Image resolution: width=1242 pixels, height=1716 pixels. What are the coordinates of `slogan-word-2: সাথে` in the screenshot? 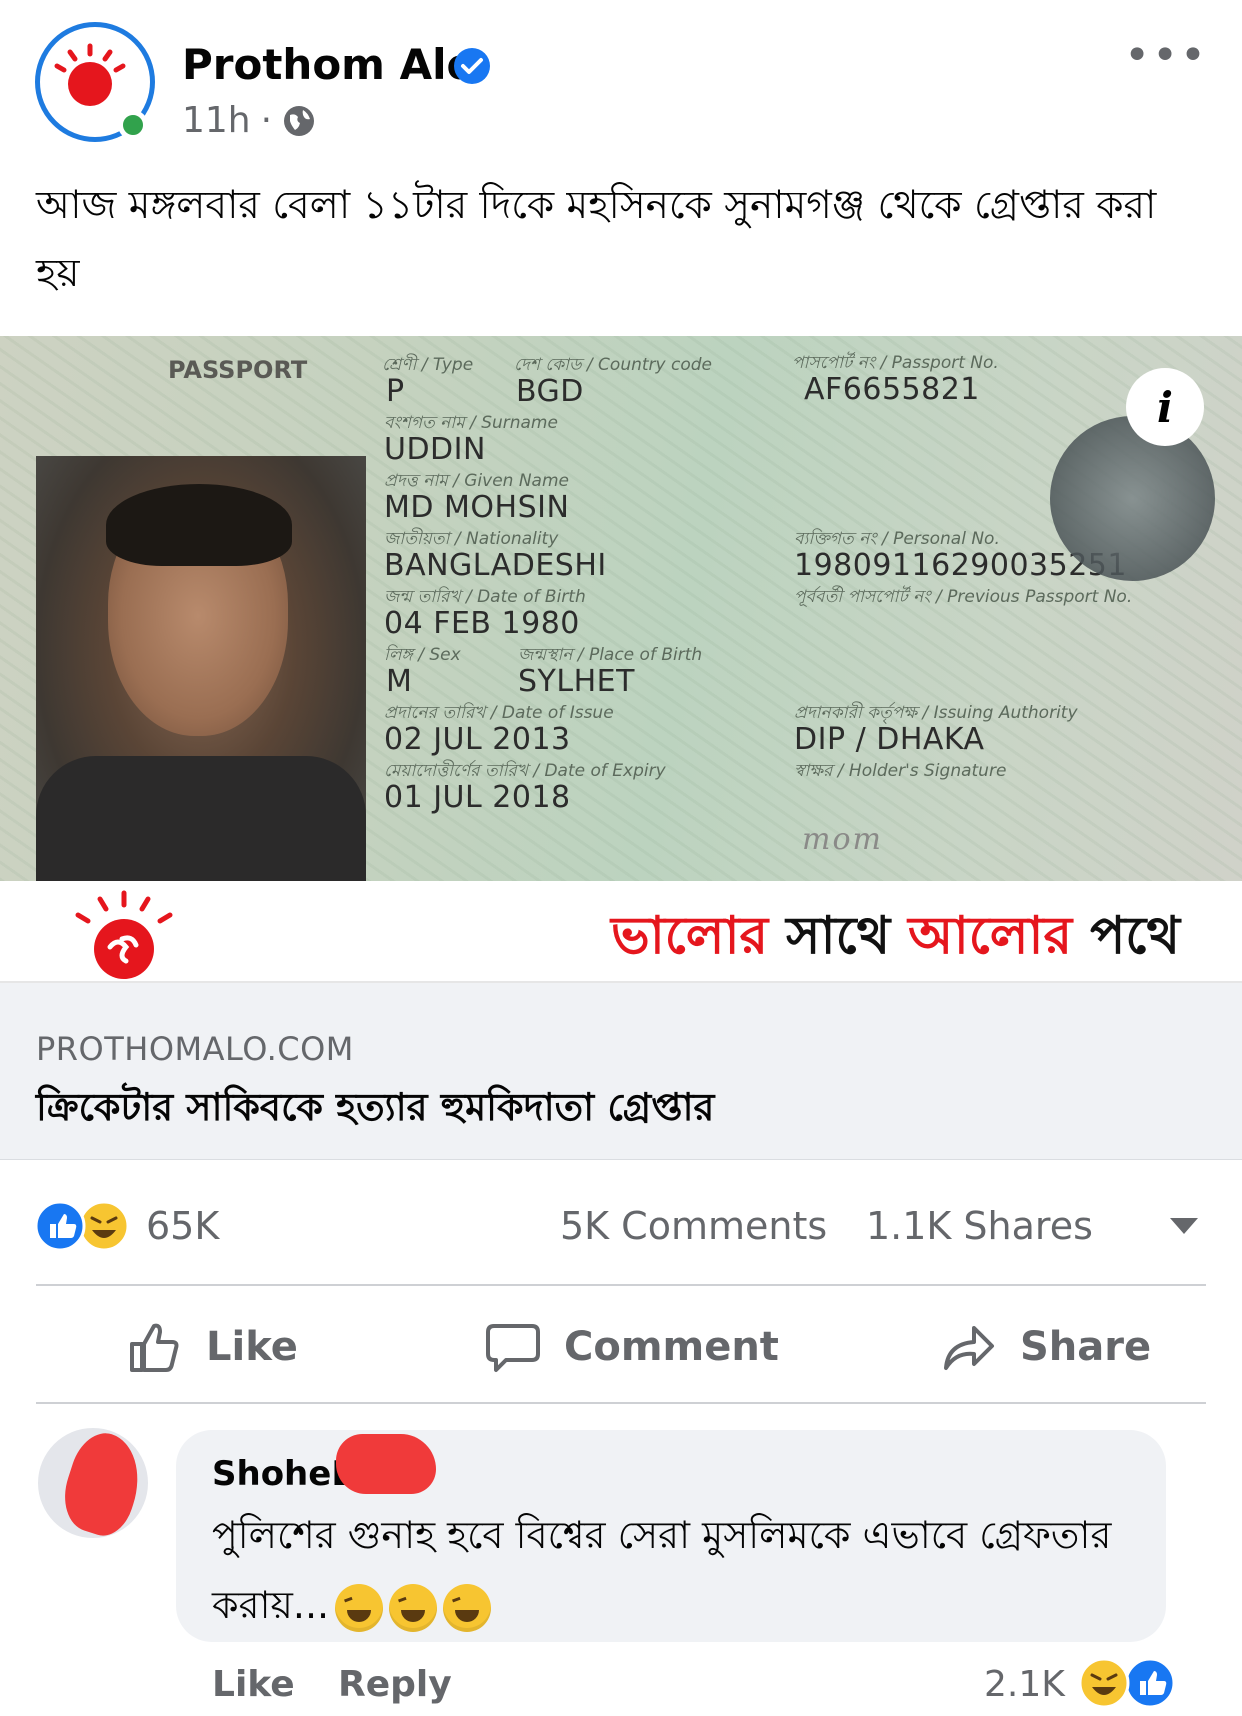 It's located at (838, 936).